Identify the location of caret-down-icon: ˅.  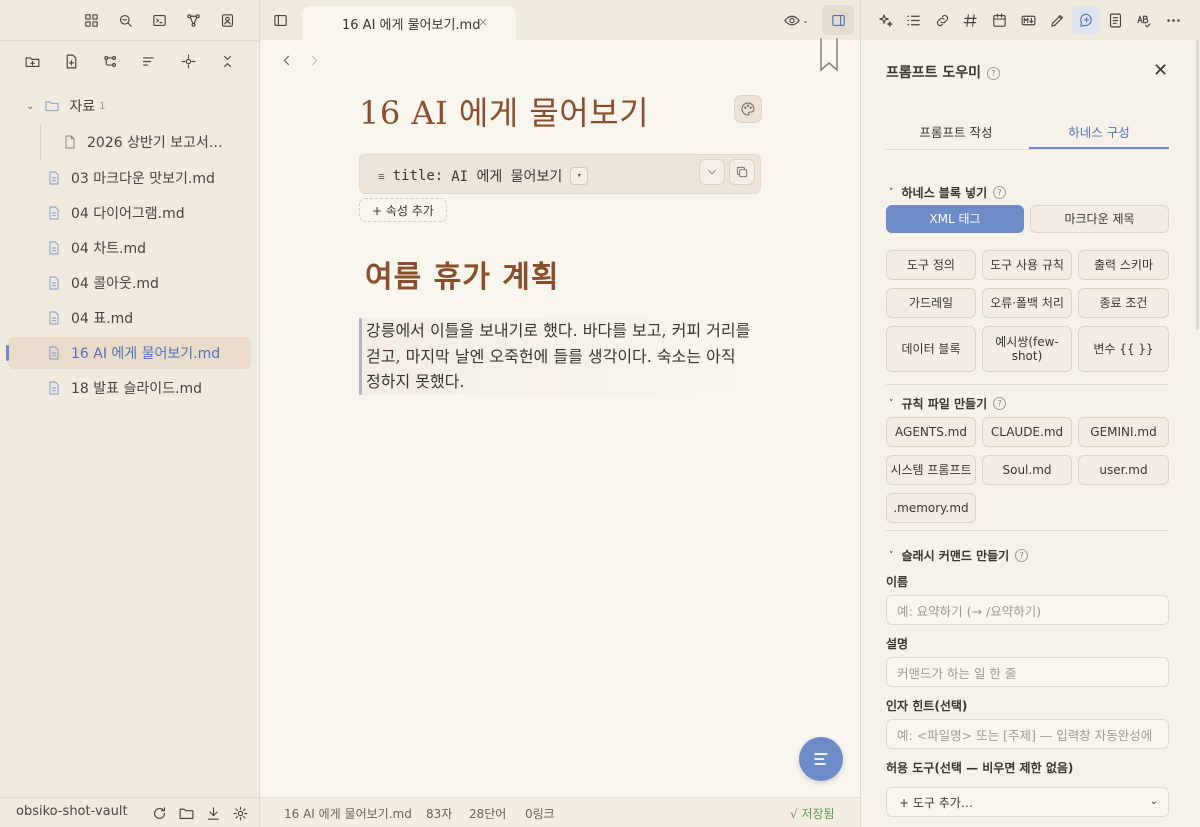
(891, 555).